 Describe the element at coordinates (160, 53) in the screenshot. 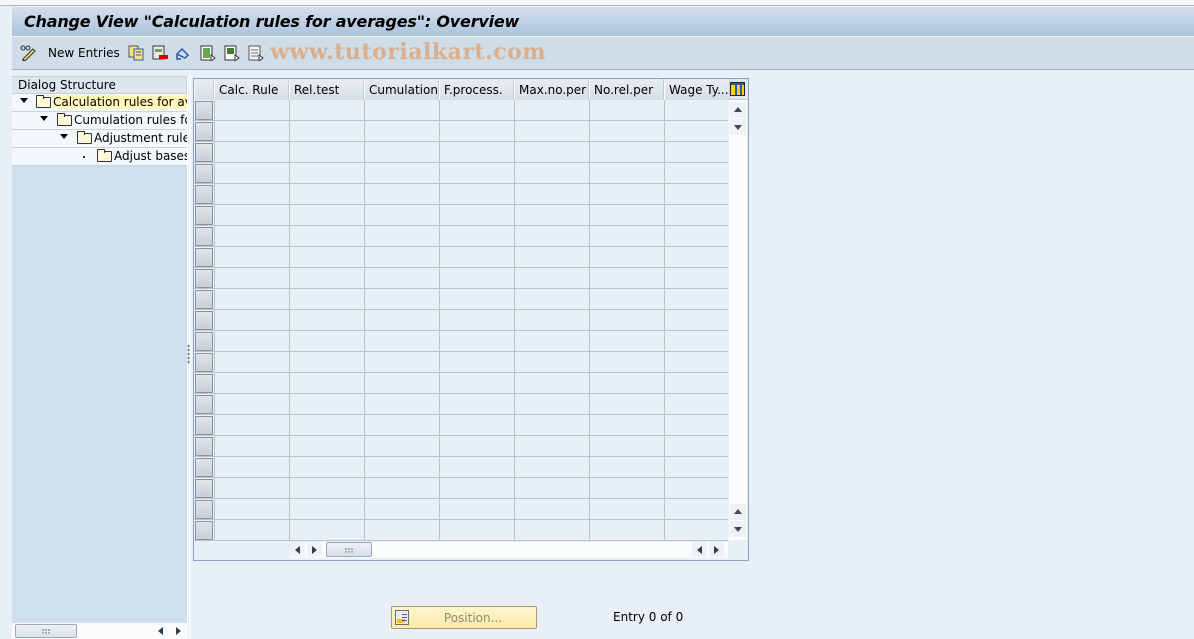

I see `delete-button` at that location.